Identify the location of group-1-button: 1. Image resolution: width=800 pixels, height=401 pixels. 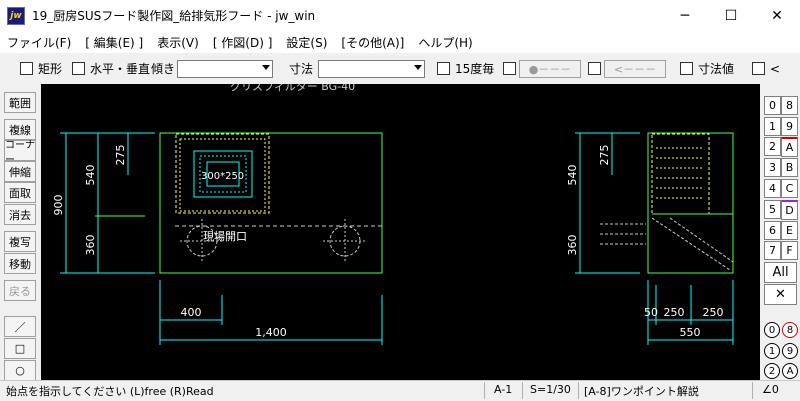
(772, 351).